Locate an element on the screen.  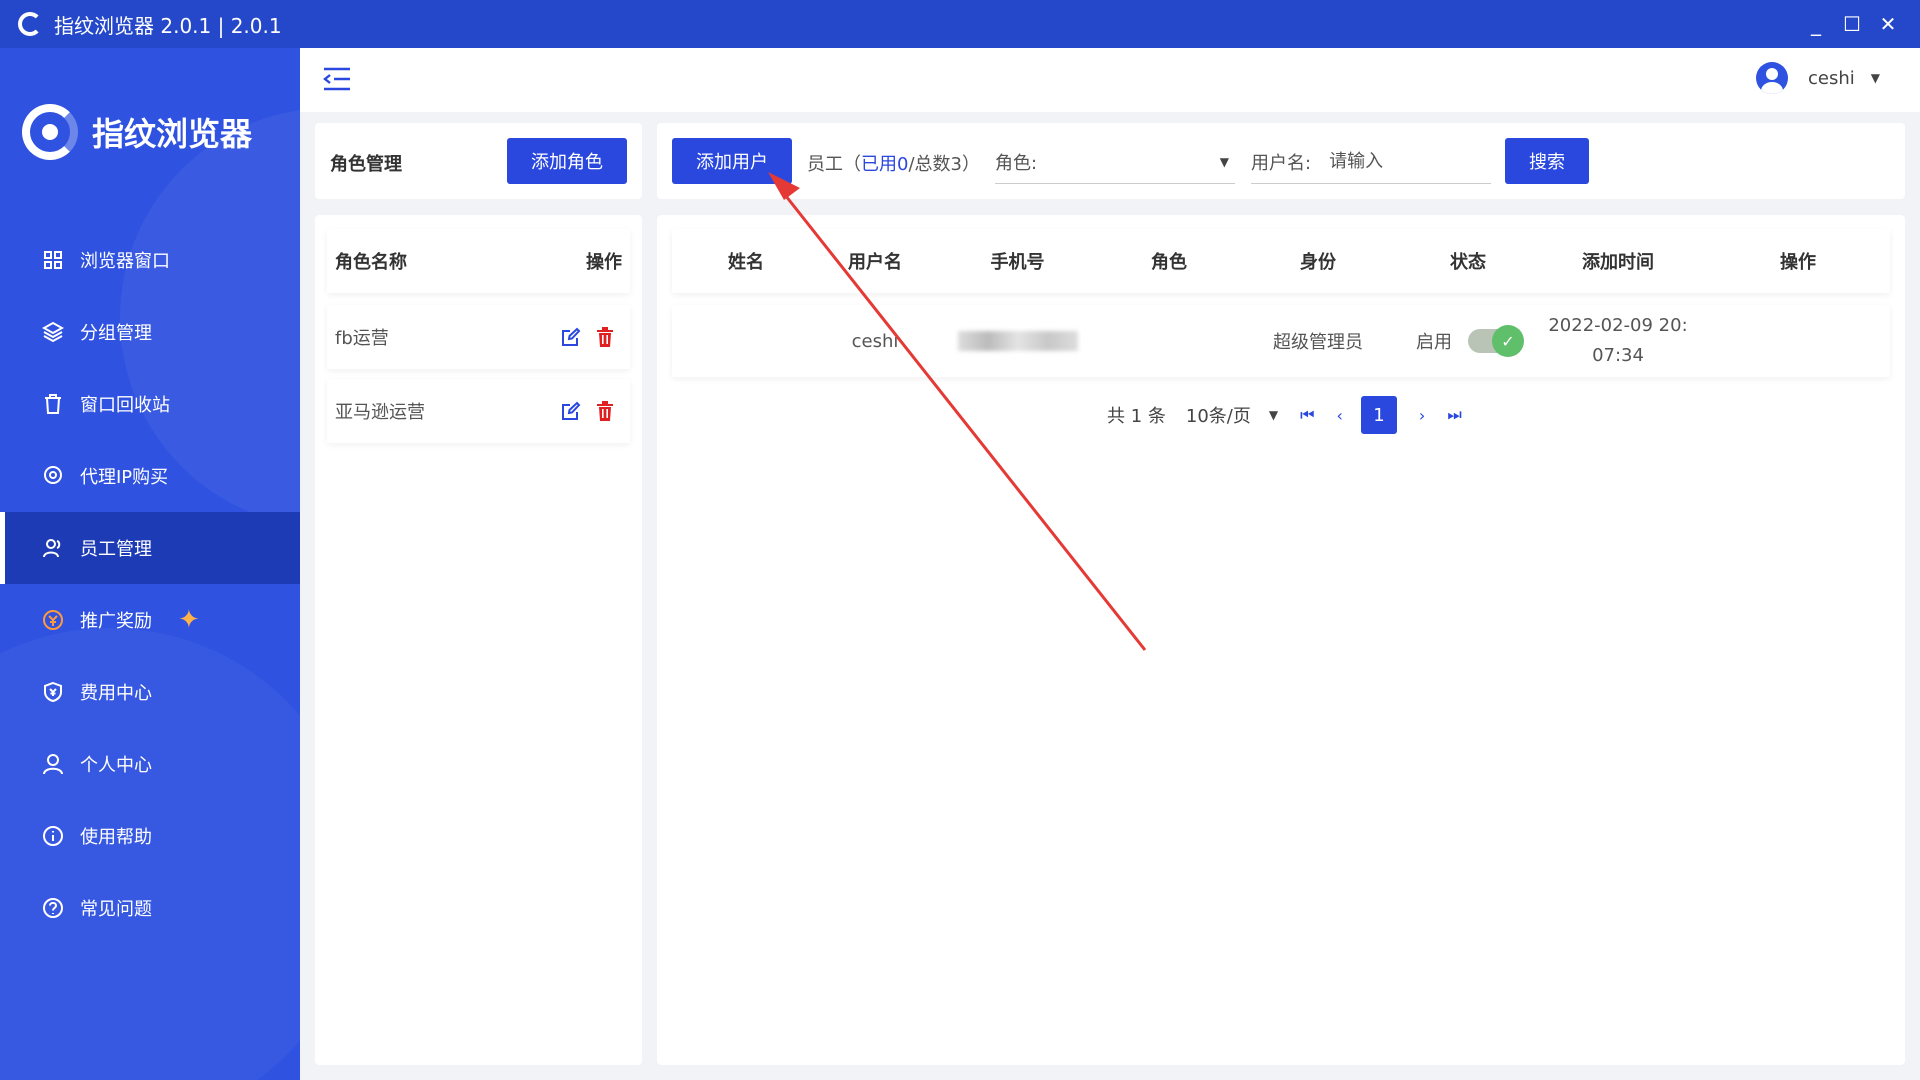
current-page-button: 1 is located at coordinates (1378, 415).